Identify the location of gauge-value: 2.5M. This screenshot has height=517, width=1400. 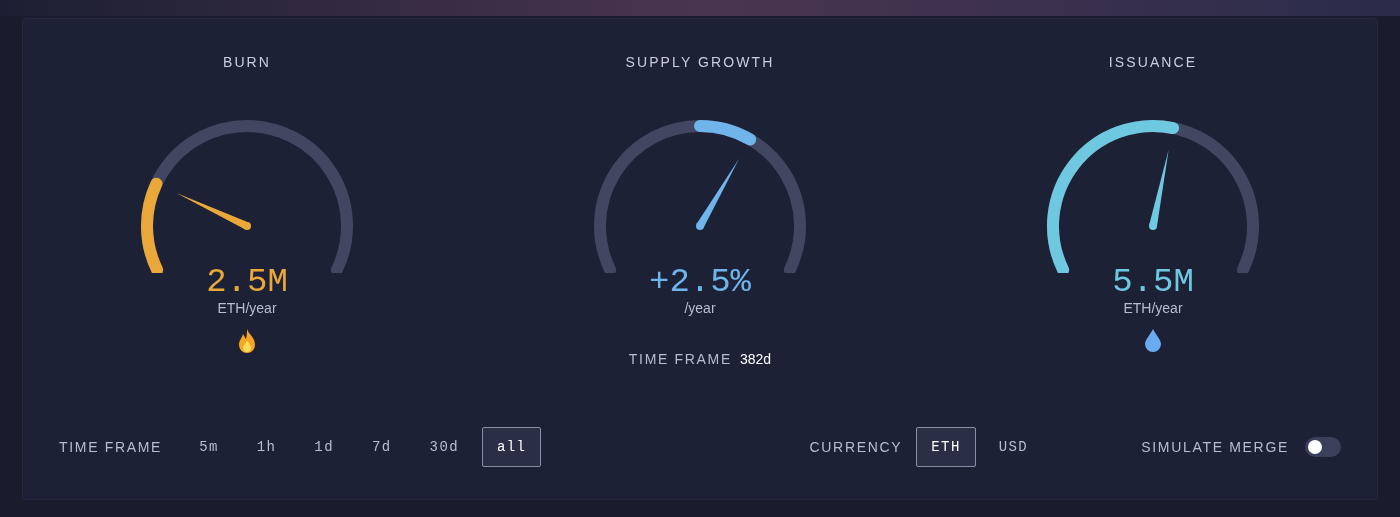
(247, 282).